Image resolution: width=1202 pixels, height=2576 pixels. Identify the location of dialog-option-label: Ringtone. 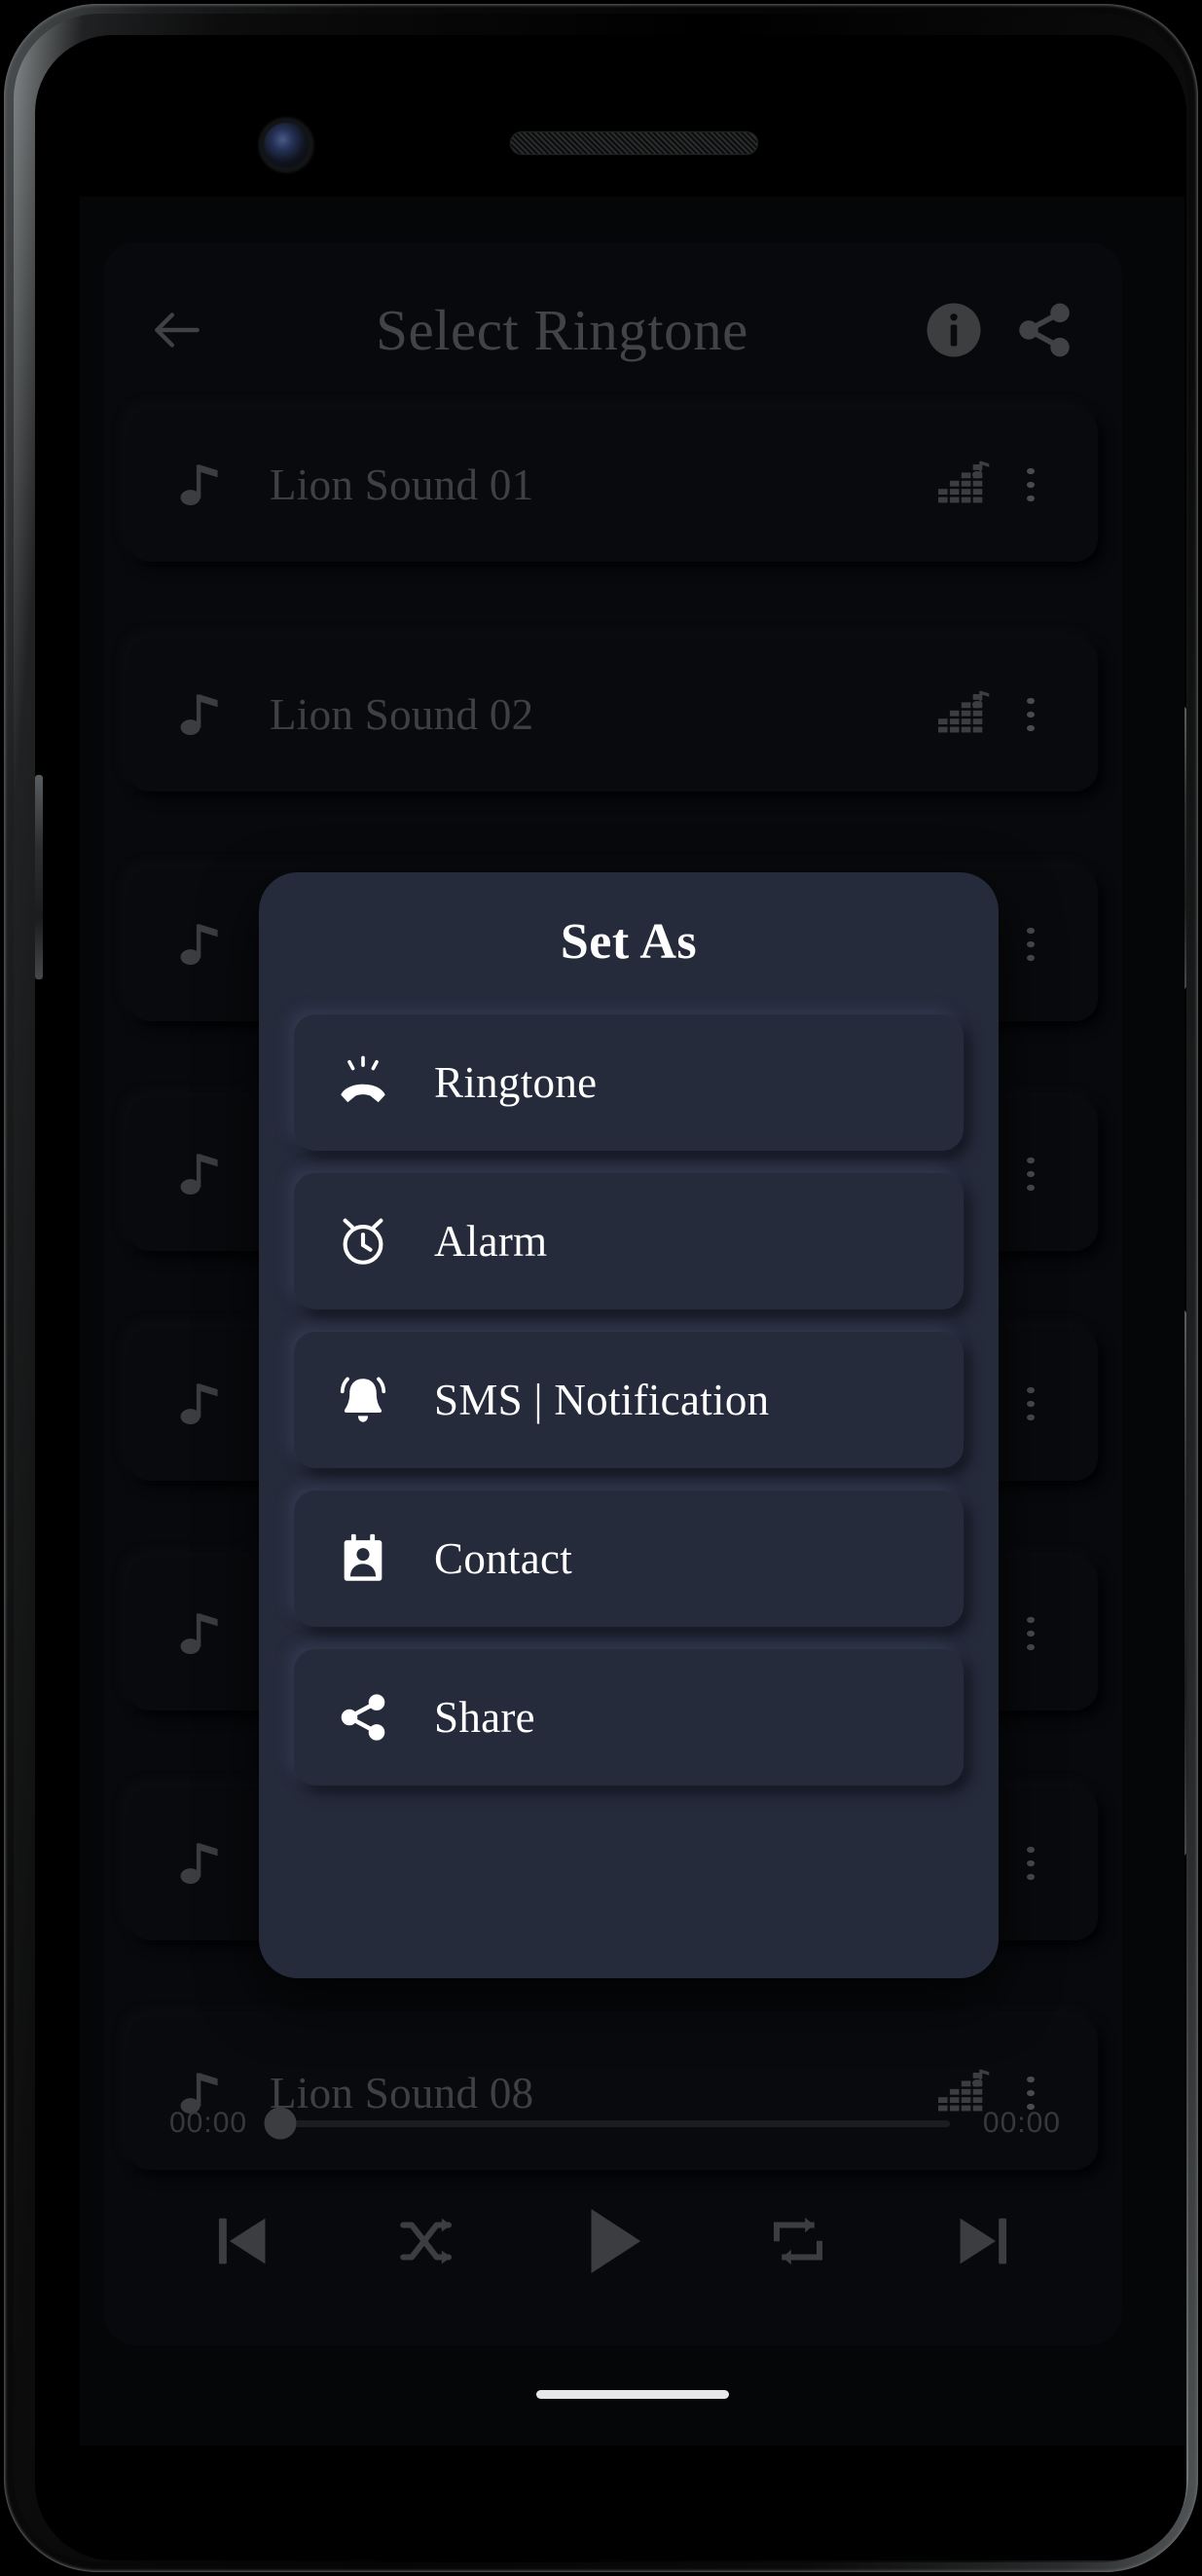
(516, 1082).